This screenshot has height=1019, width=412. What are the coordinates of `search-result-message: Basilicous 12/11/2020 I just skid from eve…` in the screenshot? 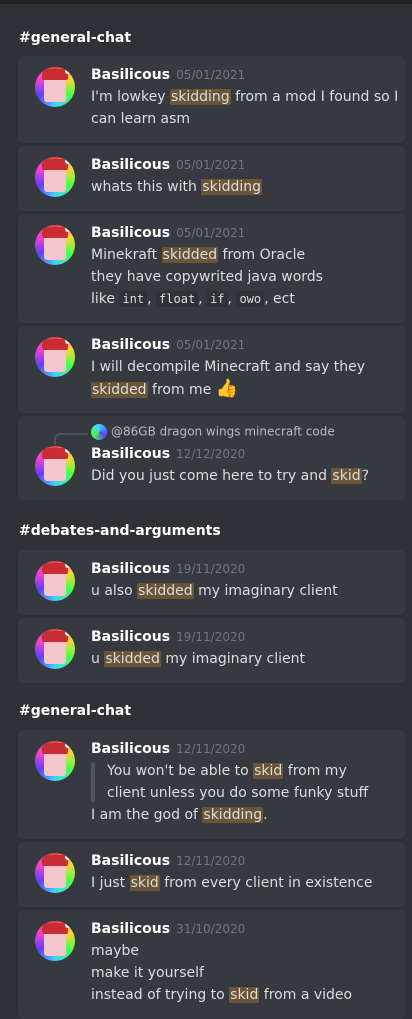 It's located at (211, 874).